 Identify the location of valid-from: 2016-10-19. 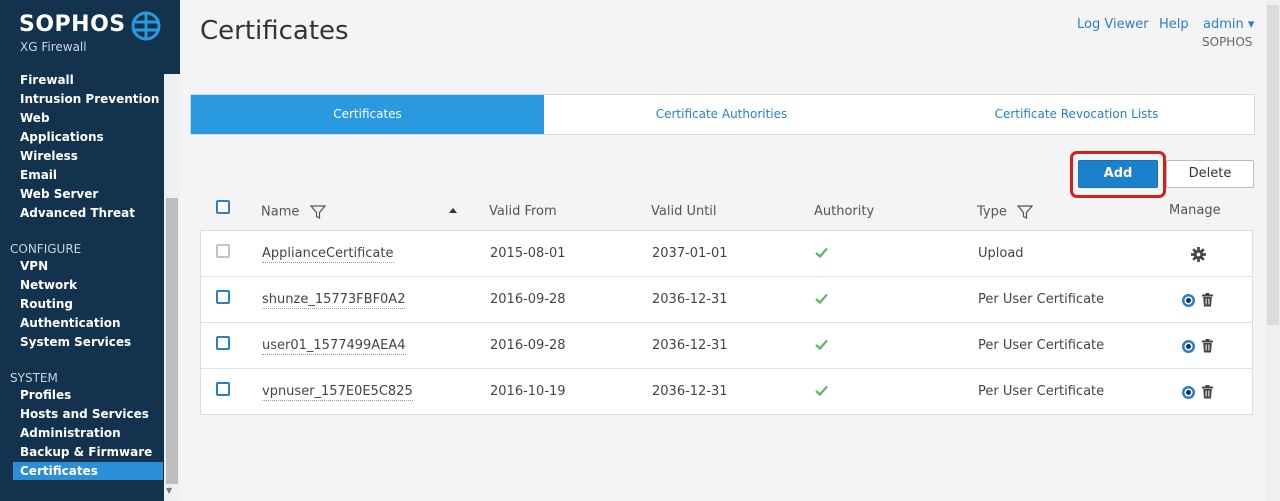
(528, 391).